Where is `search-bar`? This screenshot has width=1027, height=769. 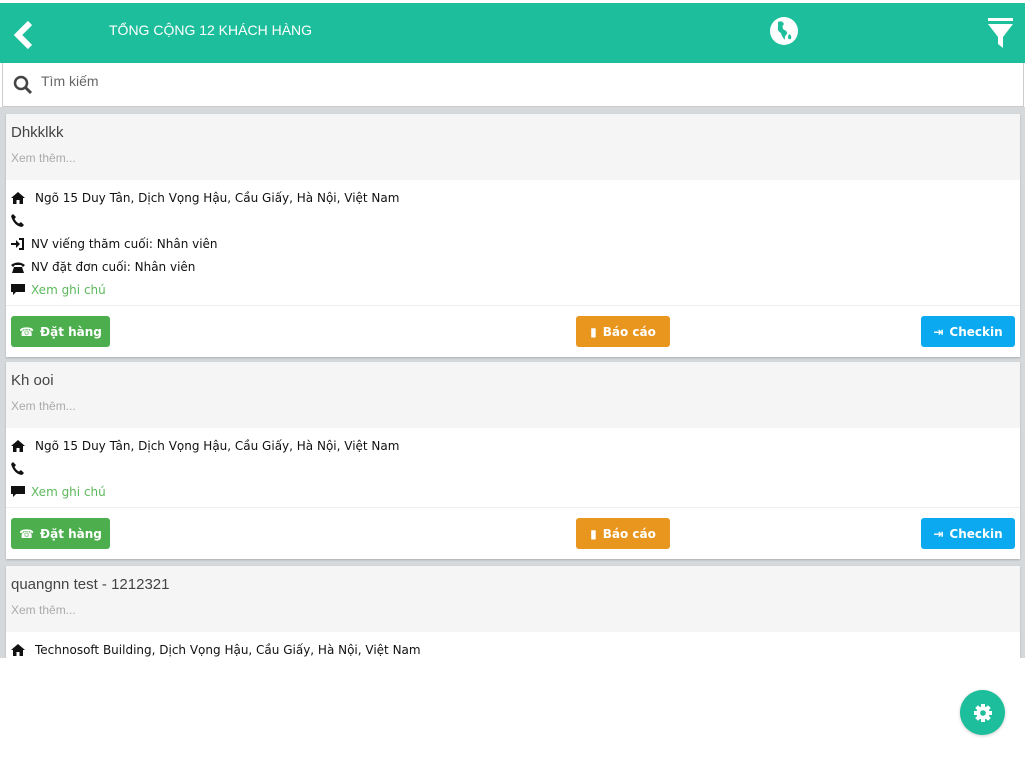 search-bar is located at coordinates (513, 85).